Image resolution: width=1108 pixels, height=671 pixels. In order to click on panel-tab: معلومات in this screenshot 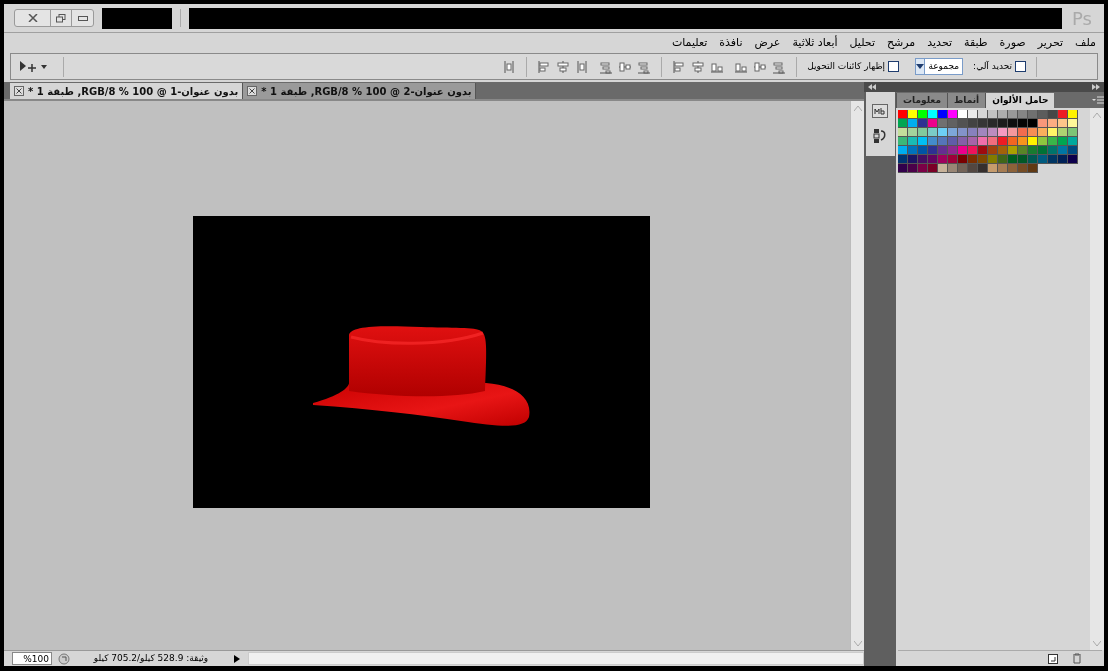, I will do `click(921, 100)`.